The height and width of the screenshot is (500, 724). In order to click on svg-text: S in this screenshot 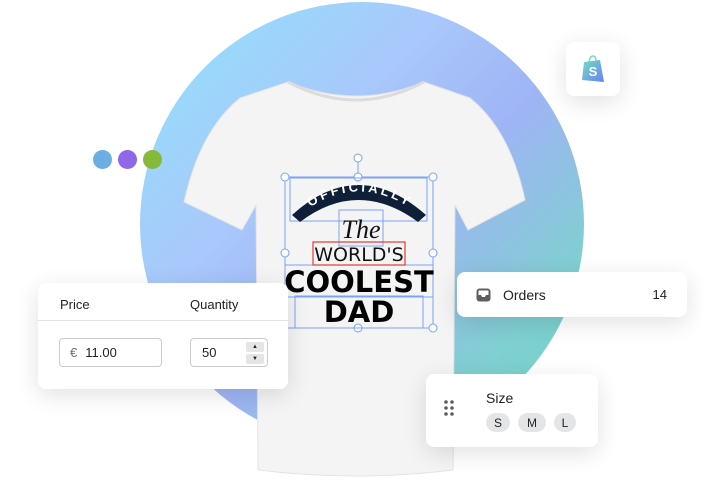, I will do `click(593, 71)`.